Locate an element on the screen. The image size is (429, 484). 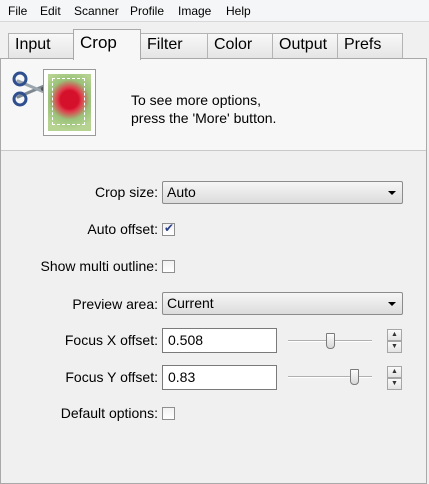
info-line-1: To see more options, is located at coordinates (196, 100).